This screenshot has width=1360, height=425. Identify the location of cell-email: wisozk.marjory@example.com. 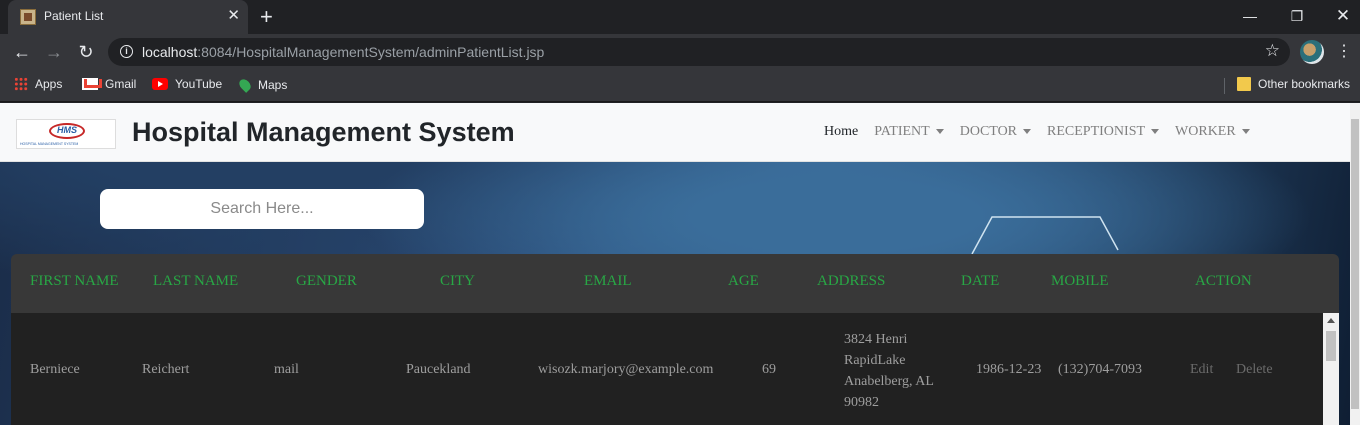
(626, 369).